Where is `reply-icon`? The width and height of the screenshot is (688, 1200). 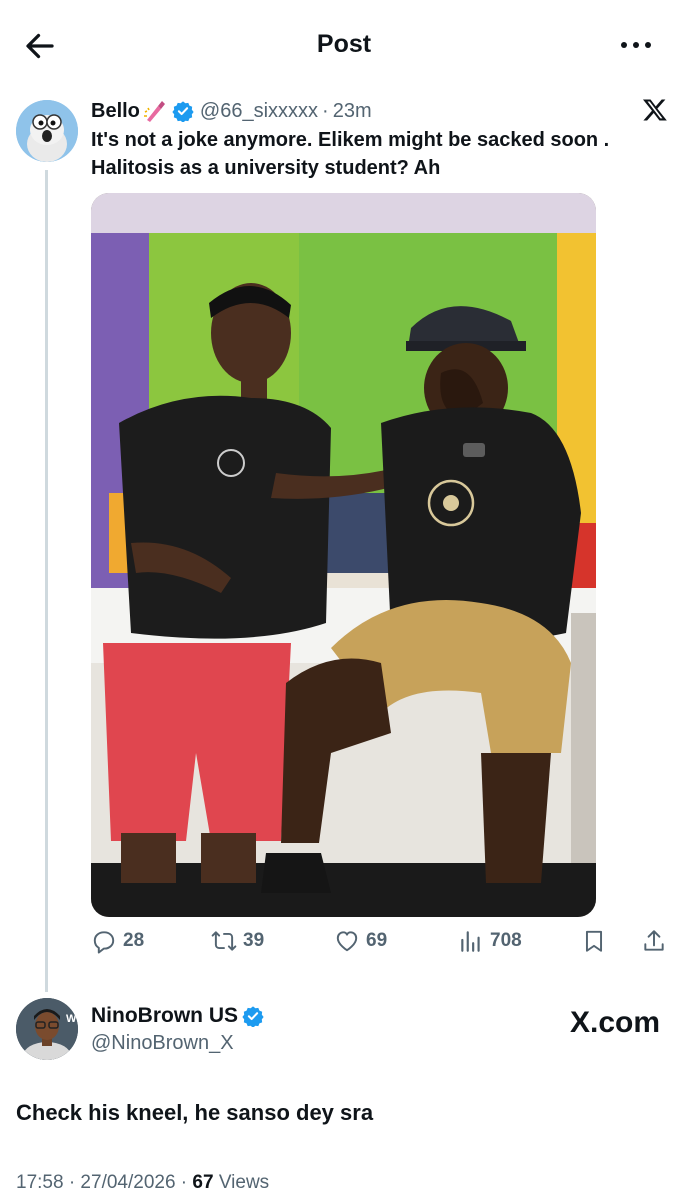
reply-icon is located at coordinates (104, 942).